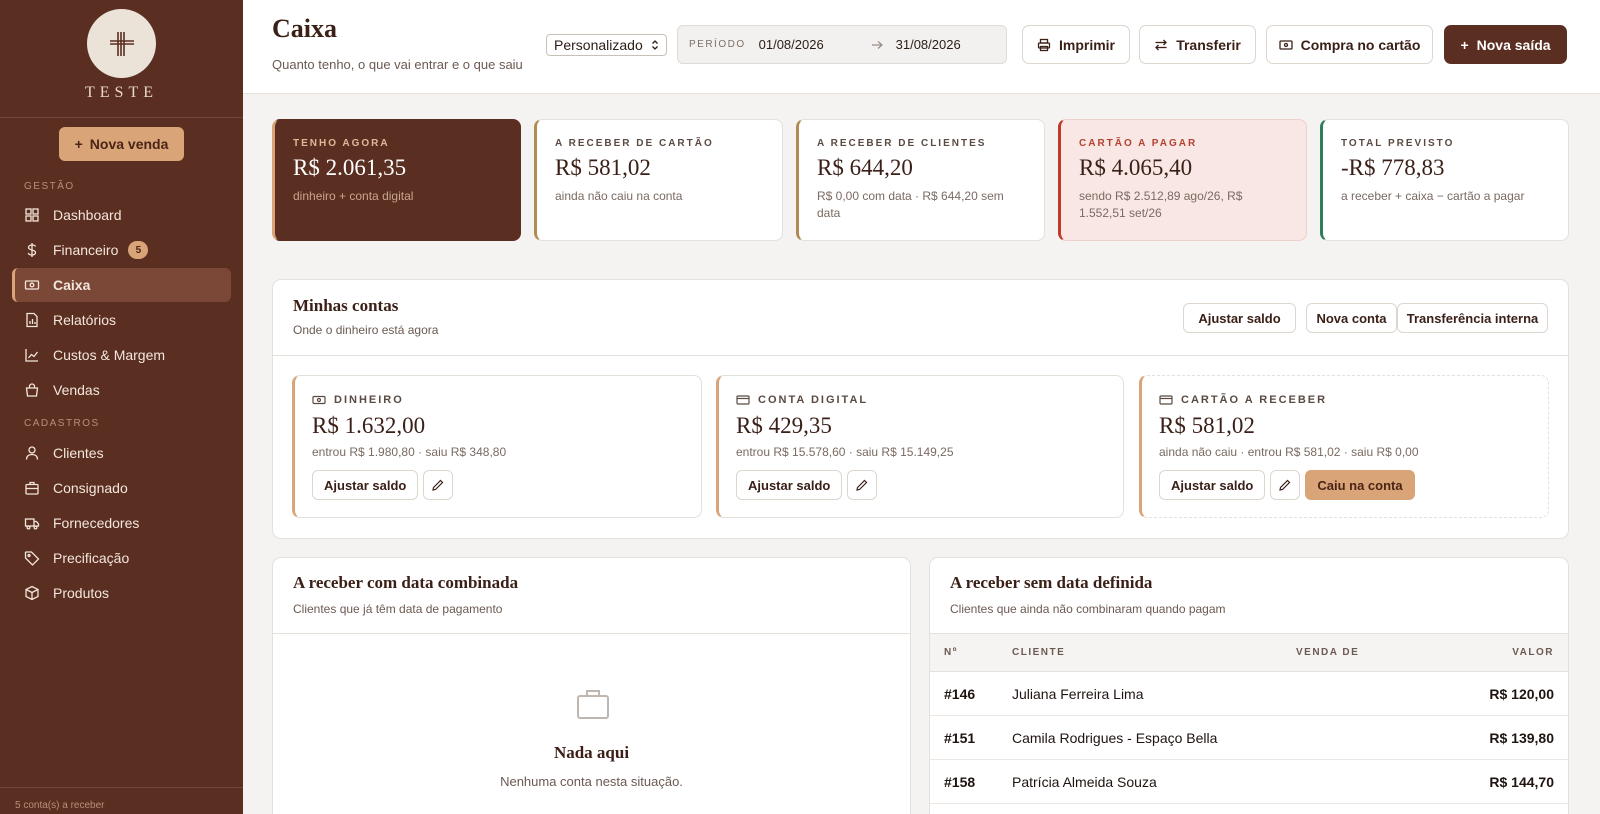 This screenshot has height=814, width=1600. What do you see at coordinates (591, 633) in the screenshot?
I see `panel-divider` at bounding box center [591, 633].